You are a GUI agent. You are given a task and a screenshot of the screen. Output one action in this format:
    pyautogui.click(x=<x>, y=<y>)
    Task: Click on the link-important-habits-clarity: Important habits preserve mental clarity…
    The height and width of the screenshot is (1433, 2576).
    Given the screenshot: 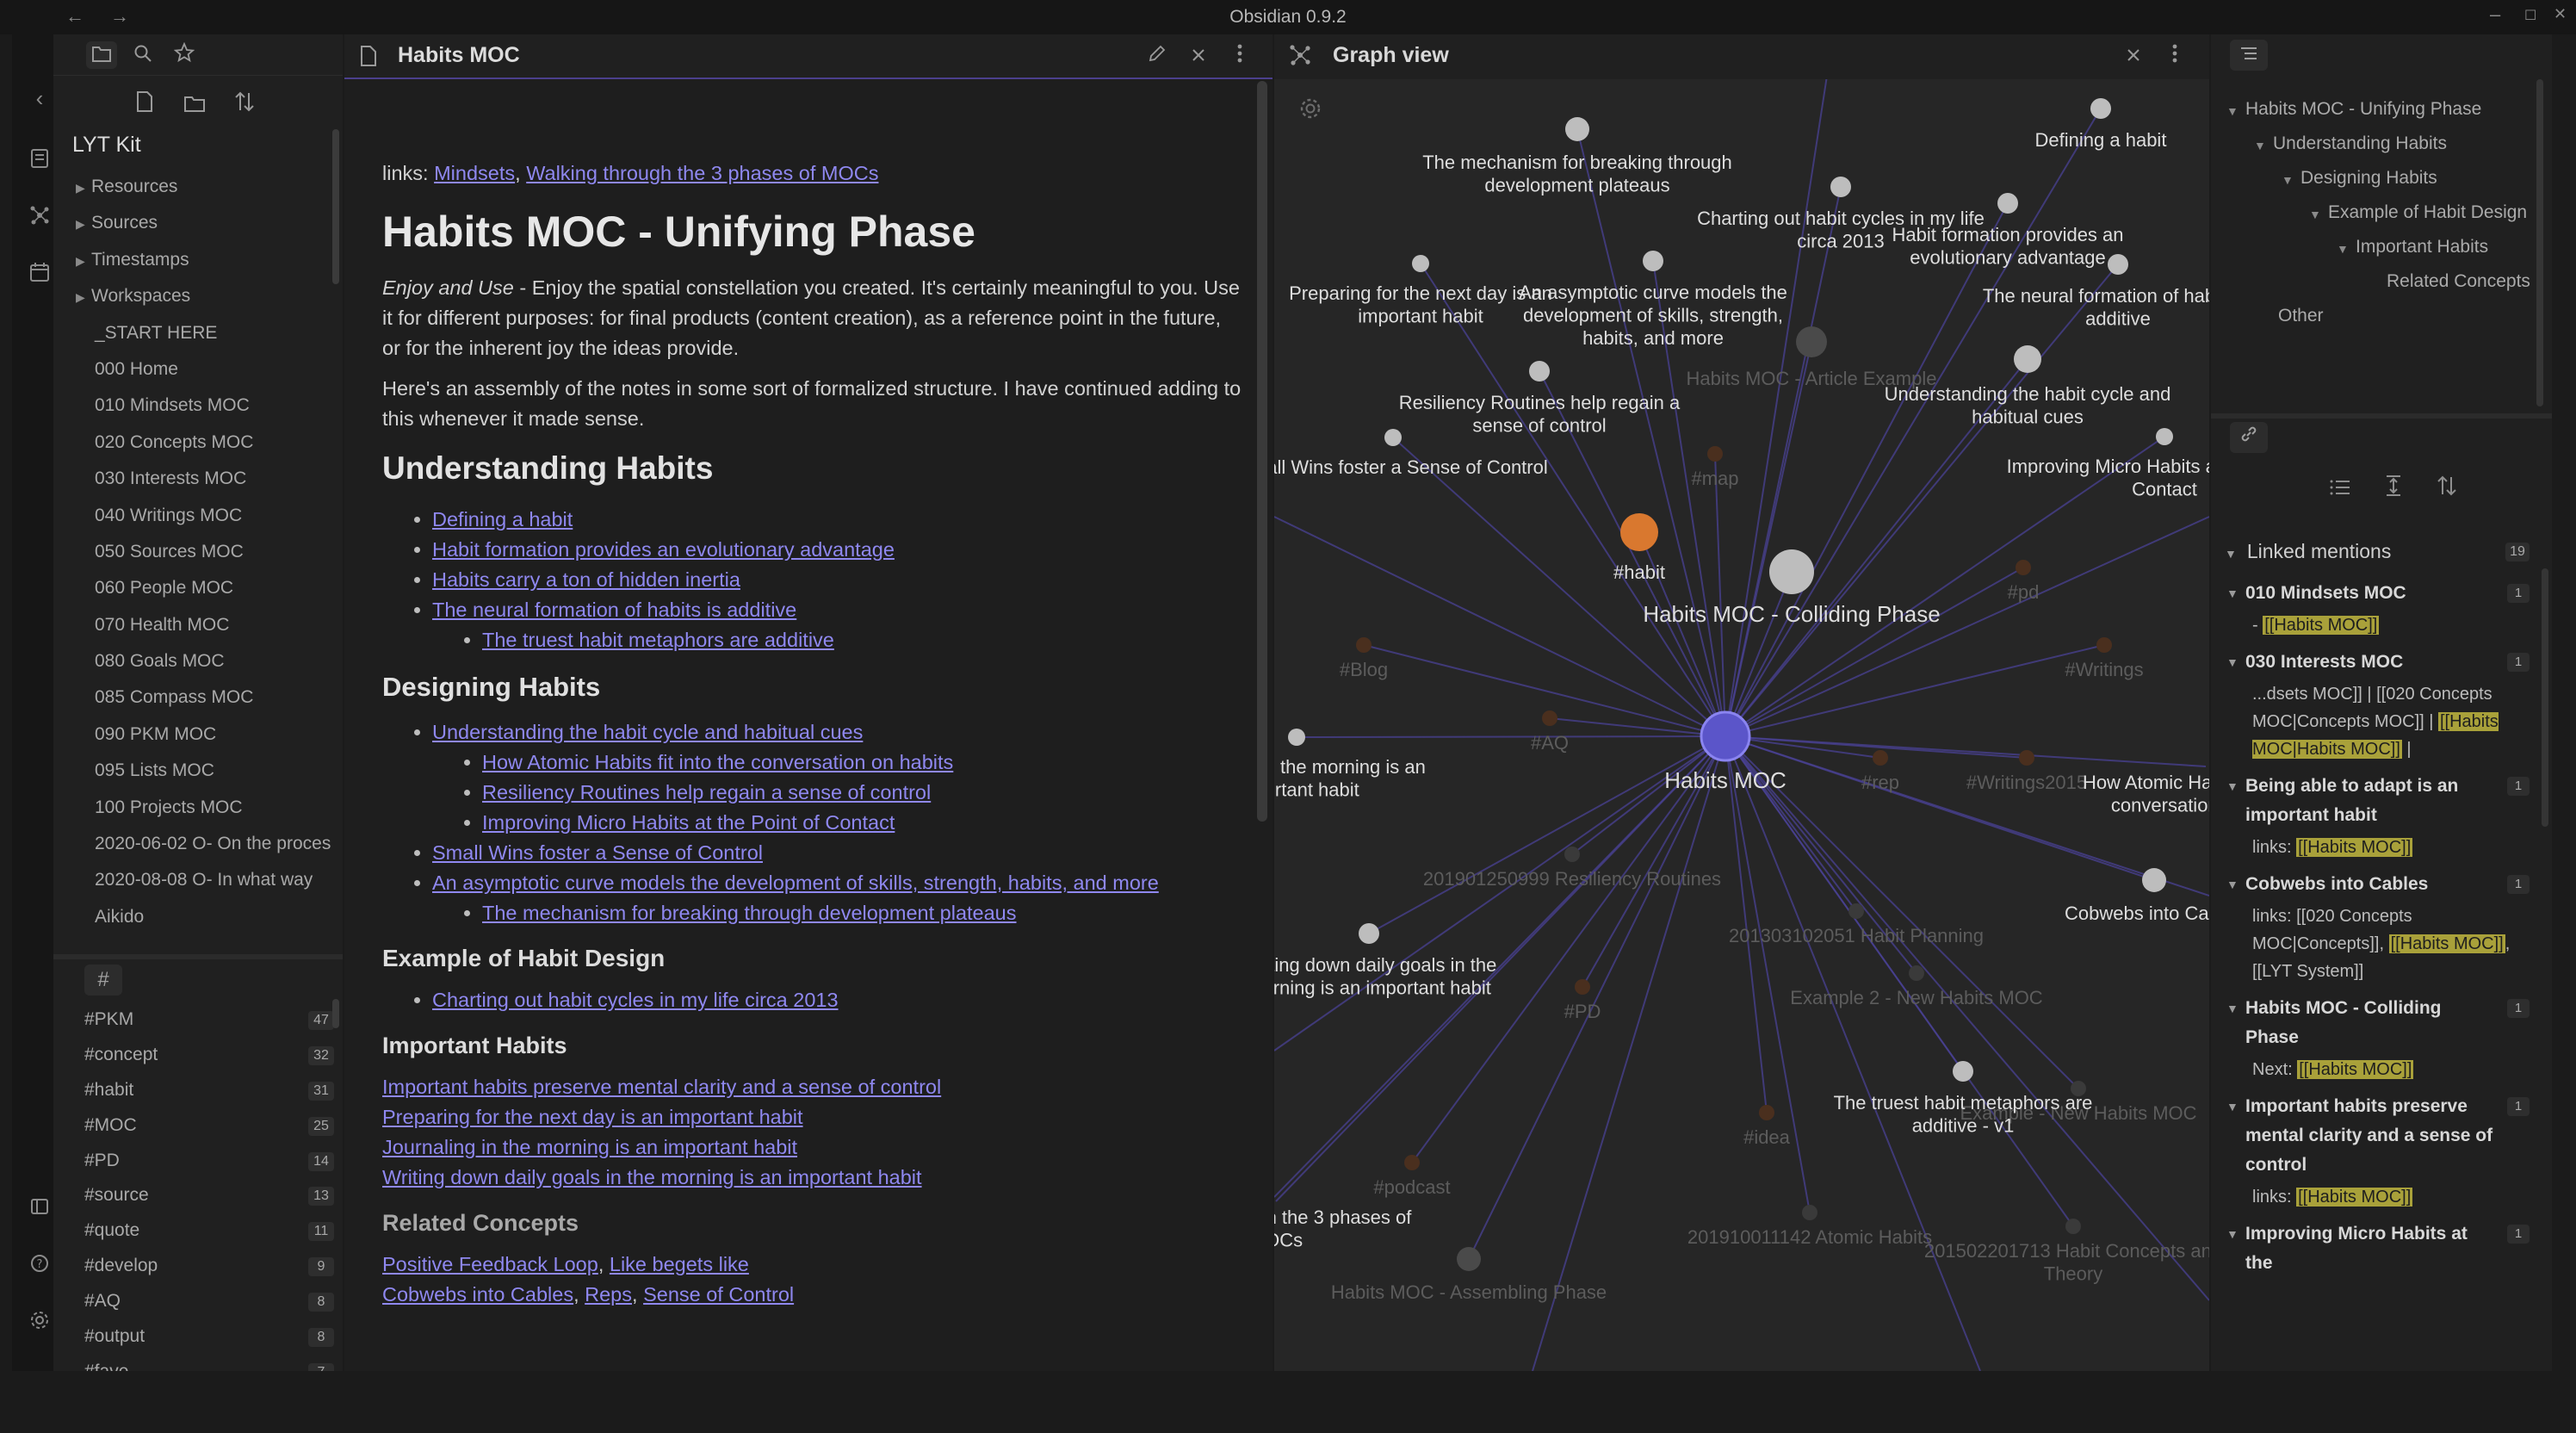 What is the action you would take?
    pyautogui.click(x=661, y=1087)
    